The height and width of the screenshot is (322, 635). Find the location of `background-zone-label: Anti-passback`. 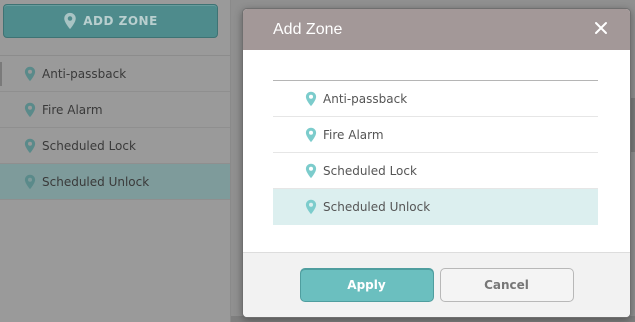

background-zone-label: Anti-passback is located at coordinates (84, 73).